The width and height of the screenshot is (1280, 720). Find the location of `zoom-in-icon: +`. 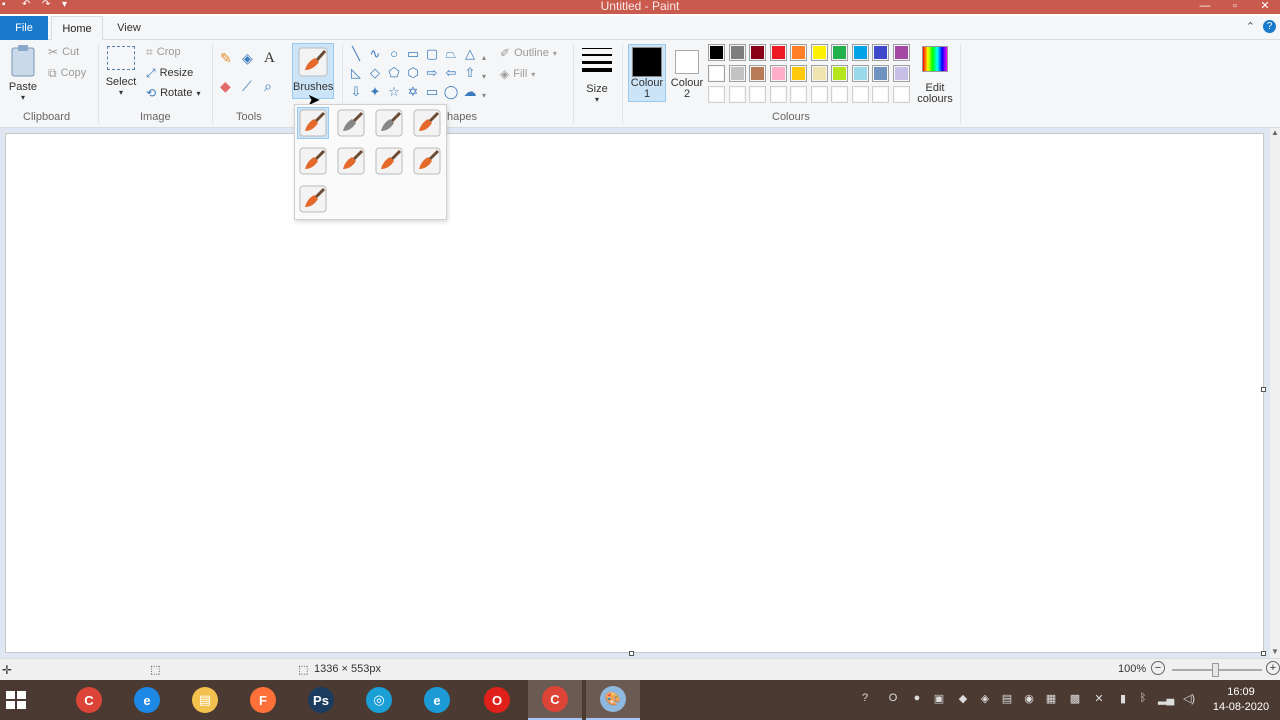

zoom-in-icon: + is located at coordinates (1273, 668).